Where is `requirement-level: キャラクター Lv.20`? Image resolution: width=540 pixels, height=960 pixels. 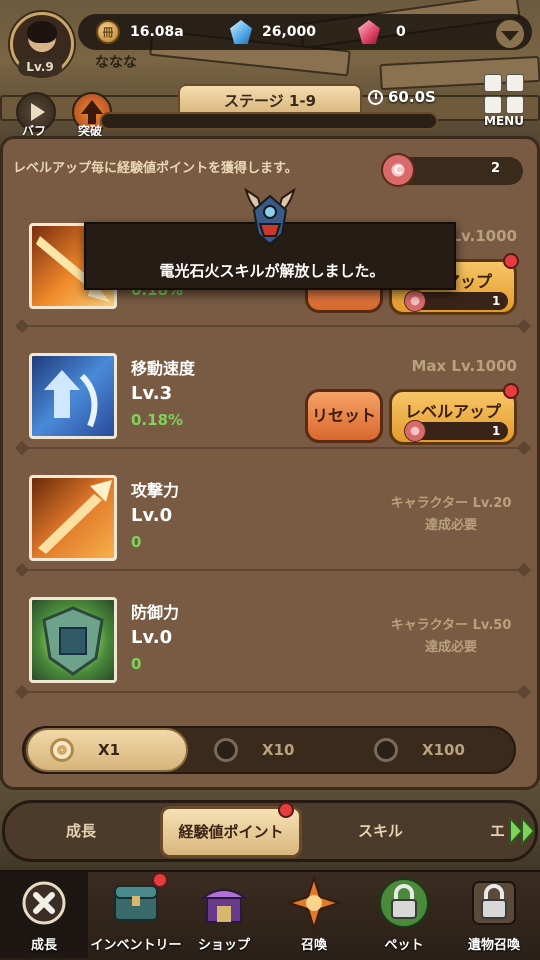 requirement-level: キャラクター Lv.20 is located at coordinates (451, 503).